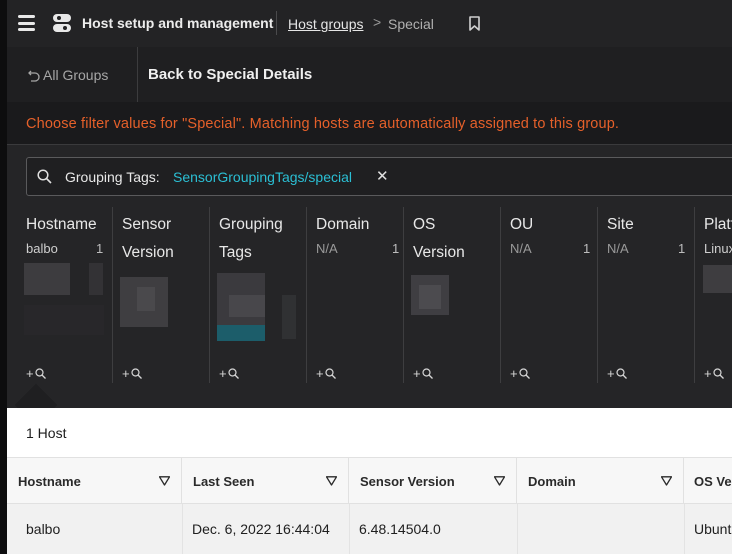  What do you see at coordinates (34, 76) in the screenshot?
I see `undo-arrow-icon` at bounding box center [34, 76].